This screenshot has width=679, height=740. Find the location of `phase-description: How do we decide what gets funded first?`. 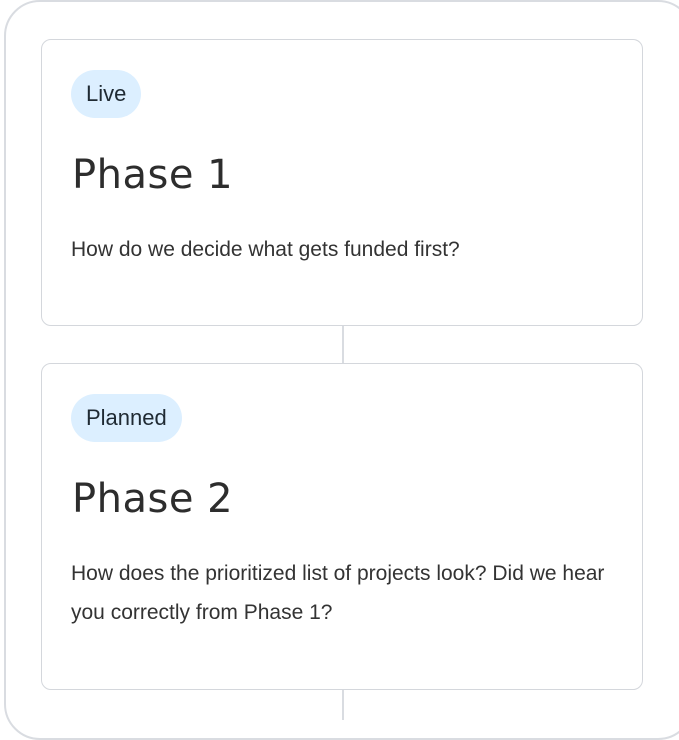

phase-description: How do we decide what gets funded first? is located at coordinates (265, 249).